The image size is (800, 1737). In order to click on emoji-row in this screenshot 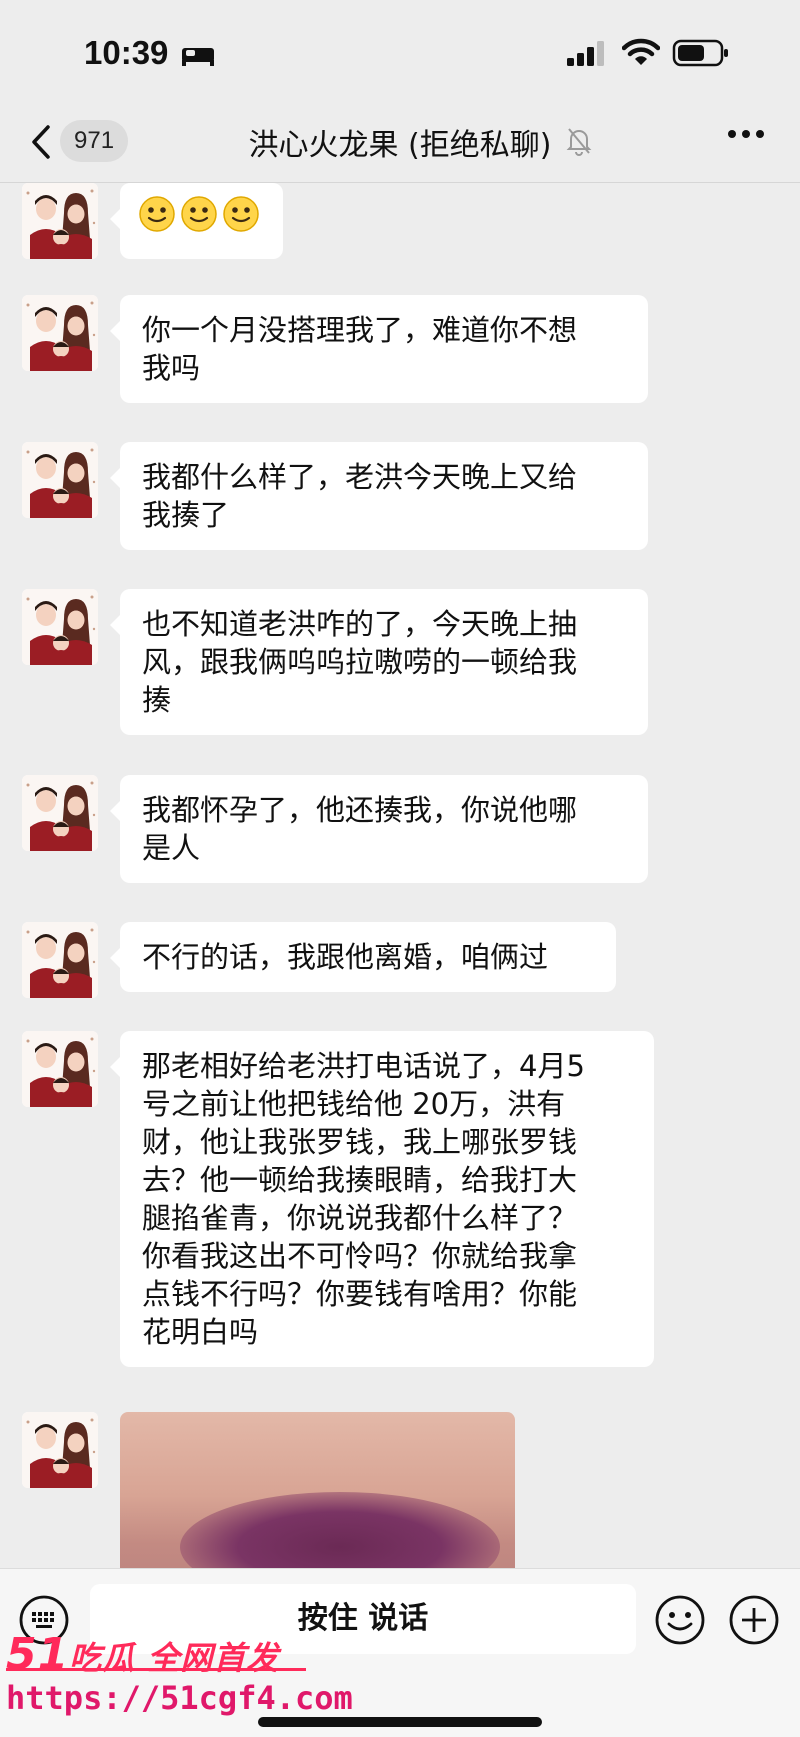, I will do `click(201, 217)`.